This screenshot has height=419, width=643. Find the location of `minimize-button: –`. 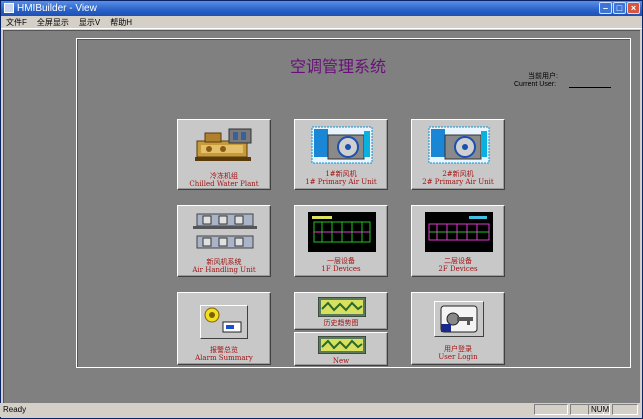

minimize-button: – is located at coordinates (605, 8).